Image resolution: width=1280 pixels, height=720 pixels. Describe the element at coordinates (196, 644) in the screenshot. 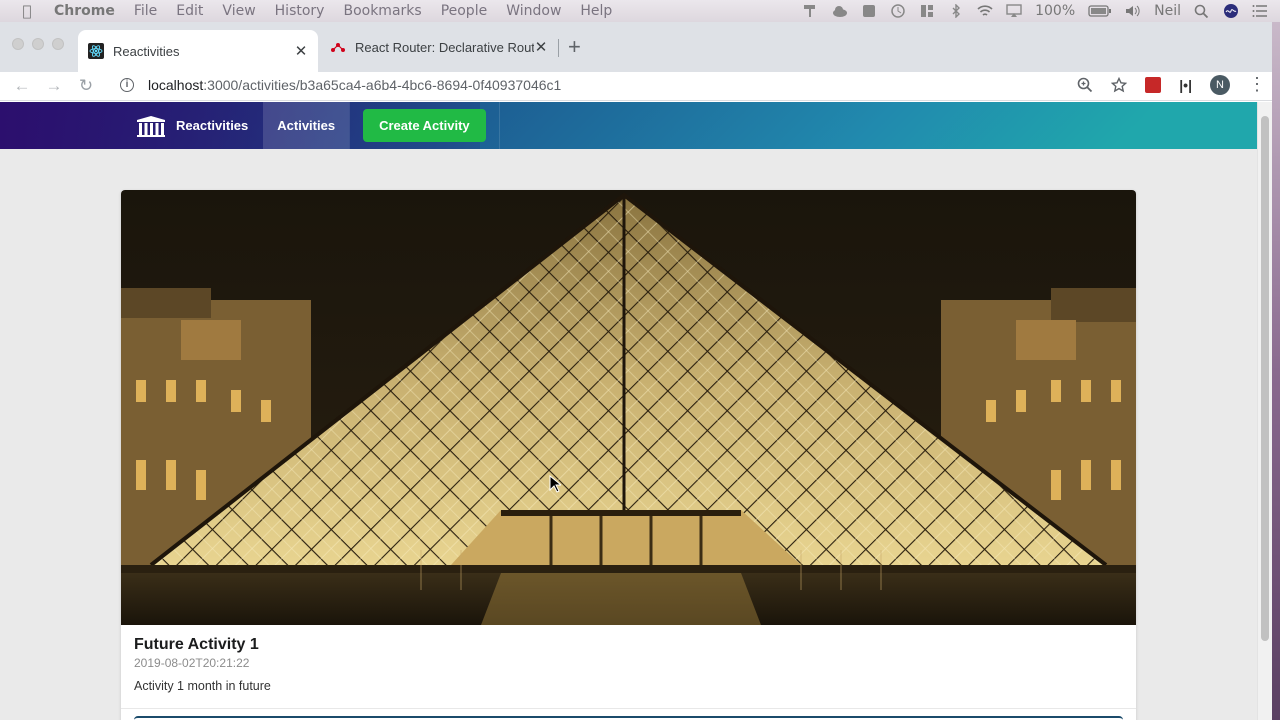

I see `activity-title: Future Activity 1` at that location.